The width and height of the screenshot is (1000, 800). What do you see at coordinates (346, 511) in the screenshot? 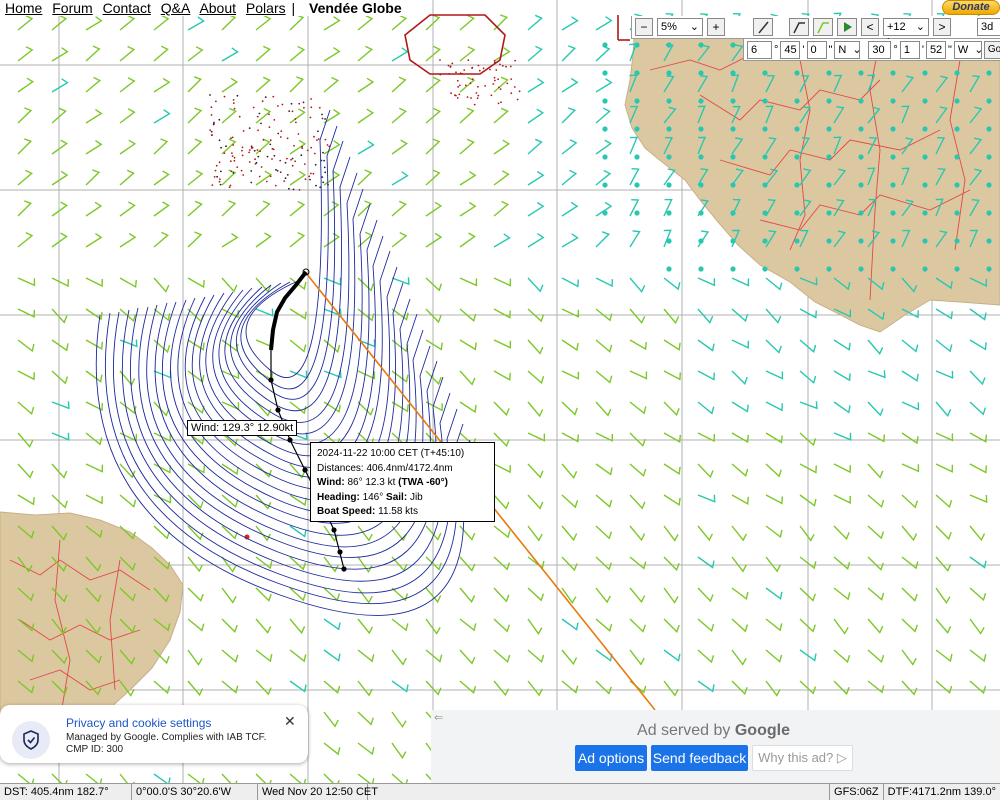
I see `info-speed-label: Boat Speed:` at bounding box center [346, 511].